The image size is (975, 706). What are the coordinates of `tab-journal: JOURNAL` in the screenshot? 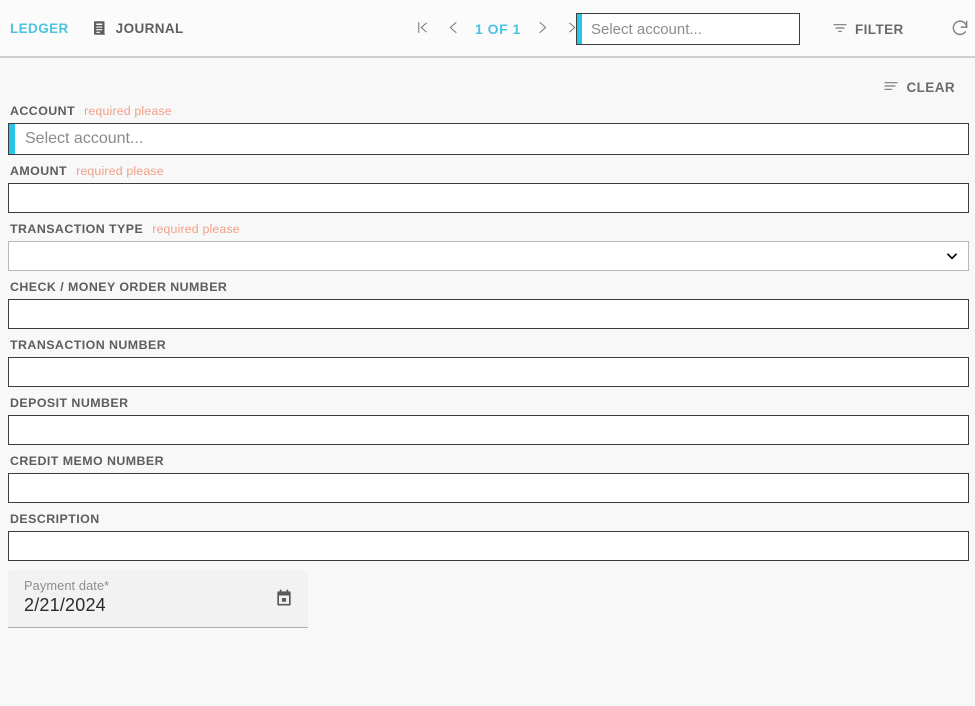 It's located at (137, 28).